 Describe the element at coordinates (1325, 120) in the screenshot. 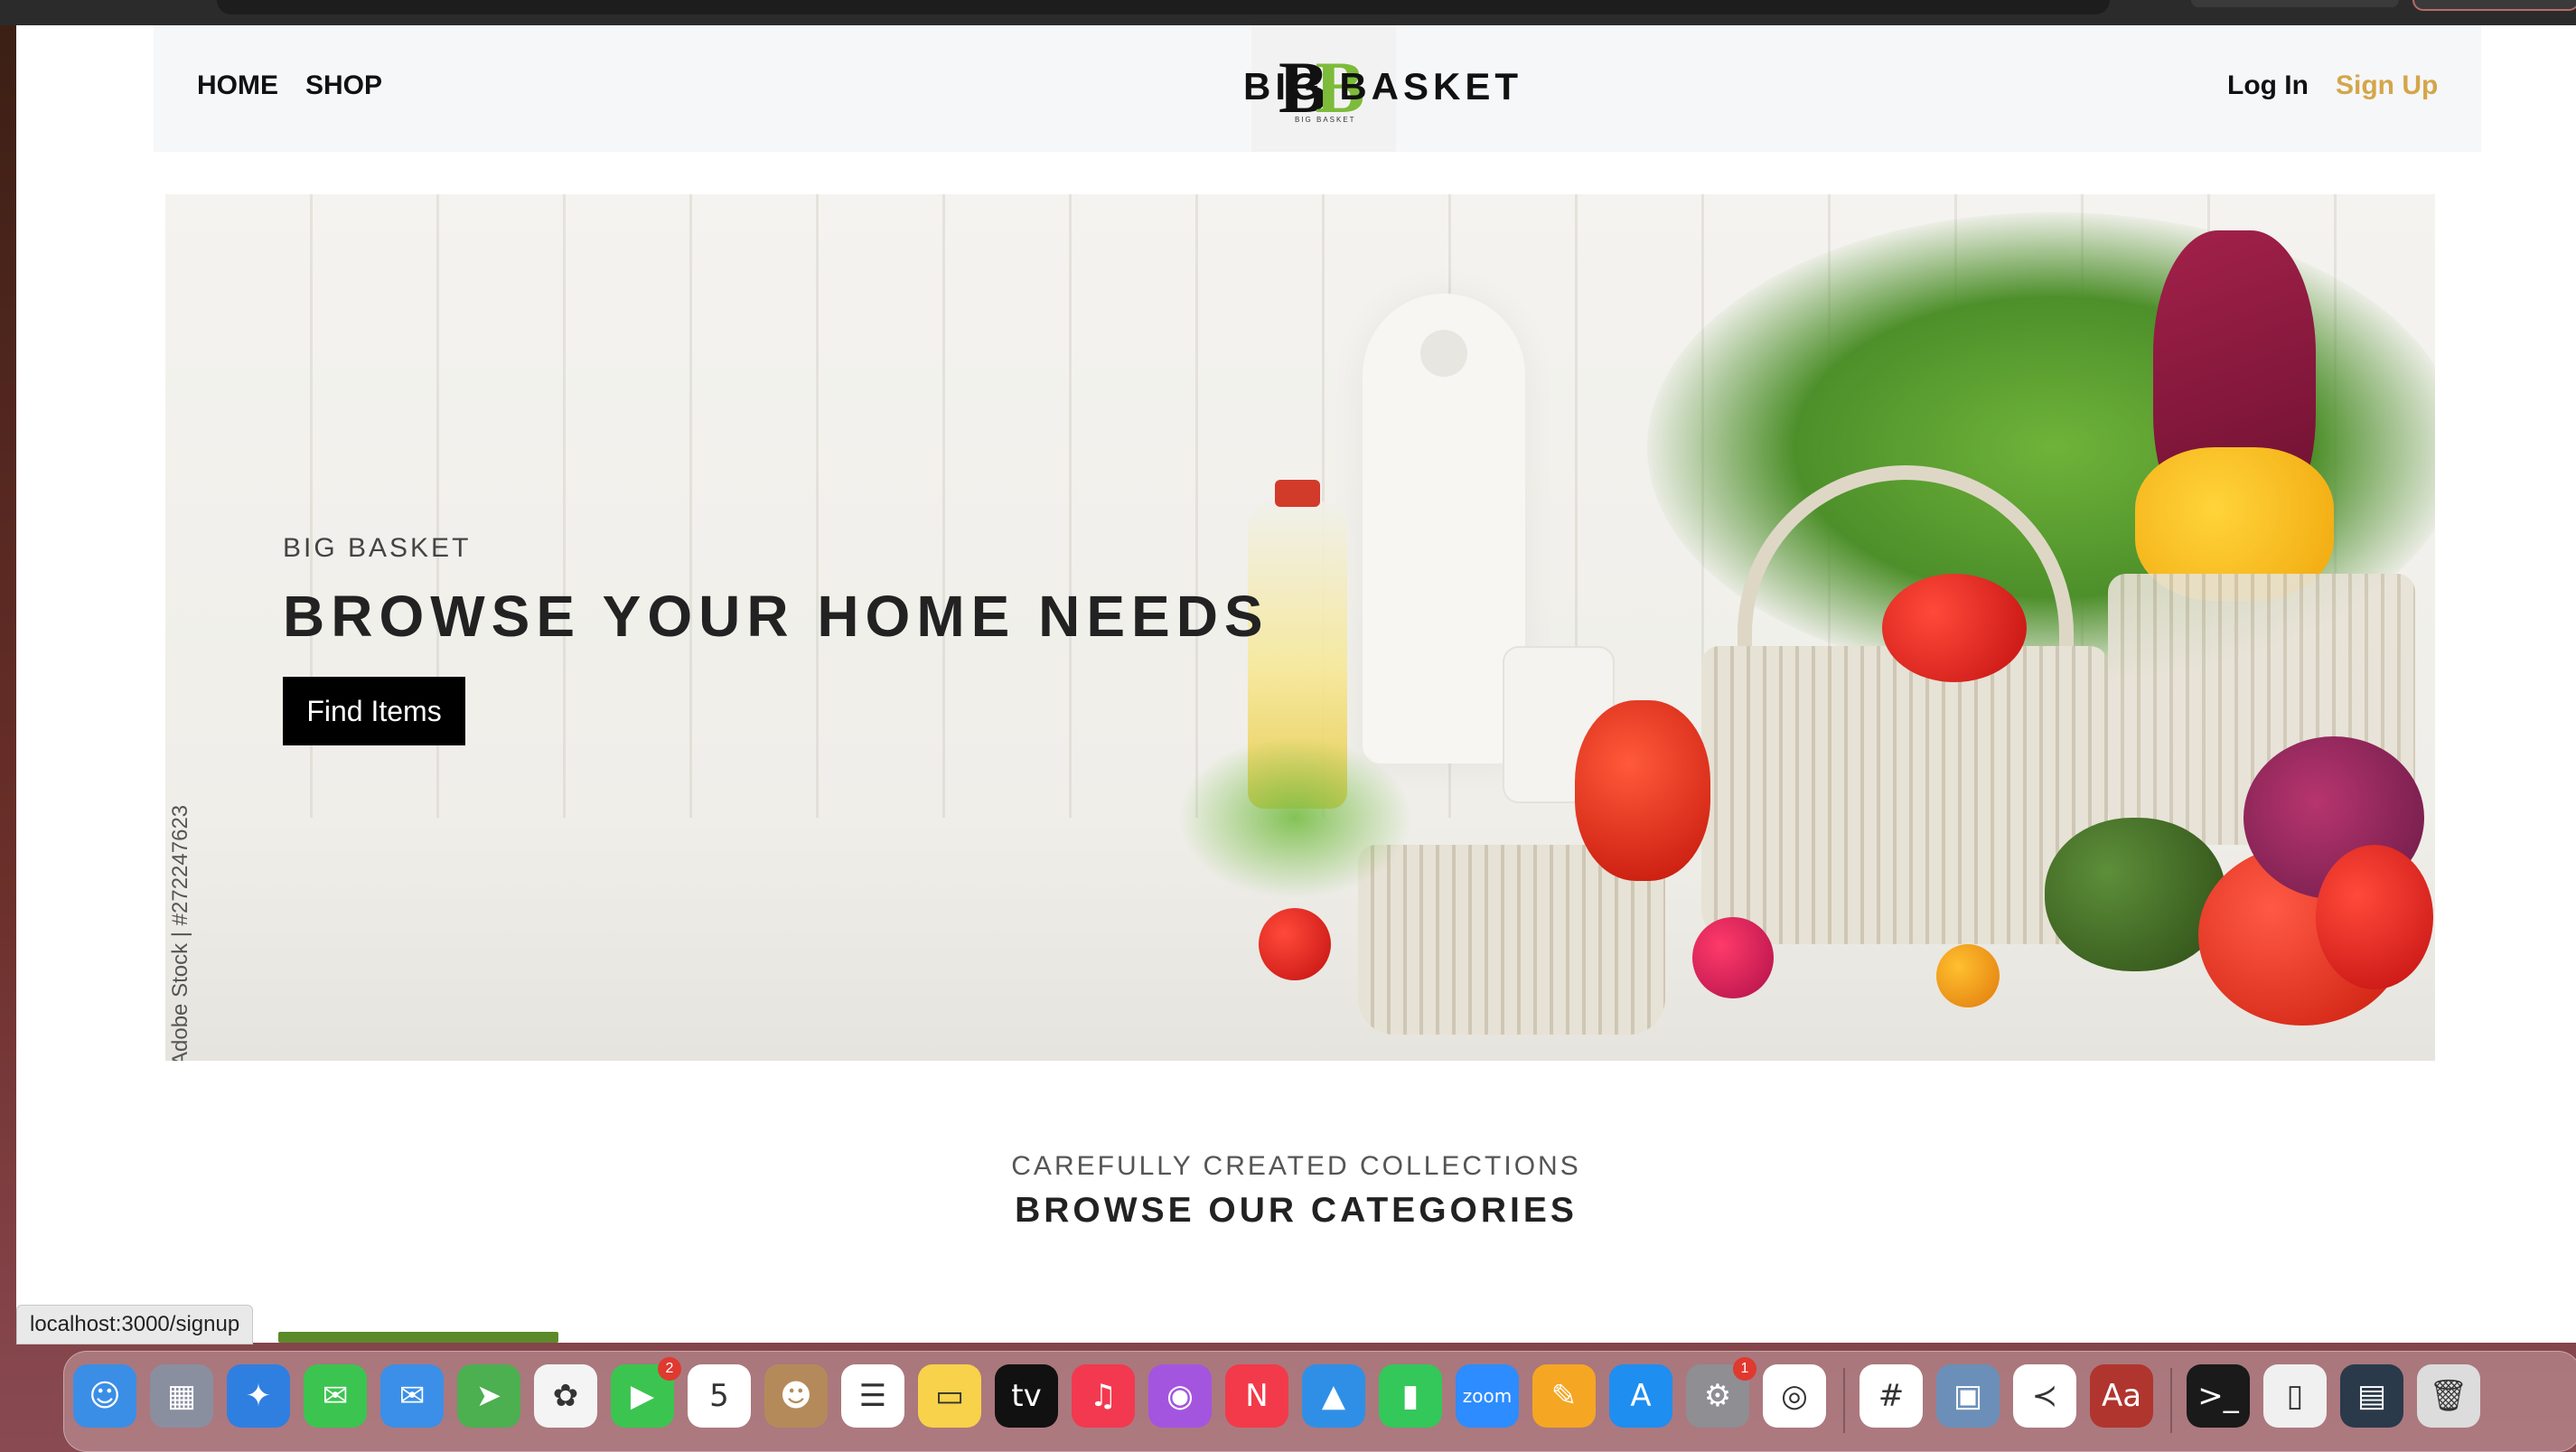

I see `logo-tagline: BIG BASKET` at that location.